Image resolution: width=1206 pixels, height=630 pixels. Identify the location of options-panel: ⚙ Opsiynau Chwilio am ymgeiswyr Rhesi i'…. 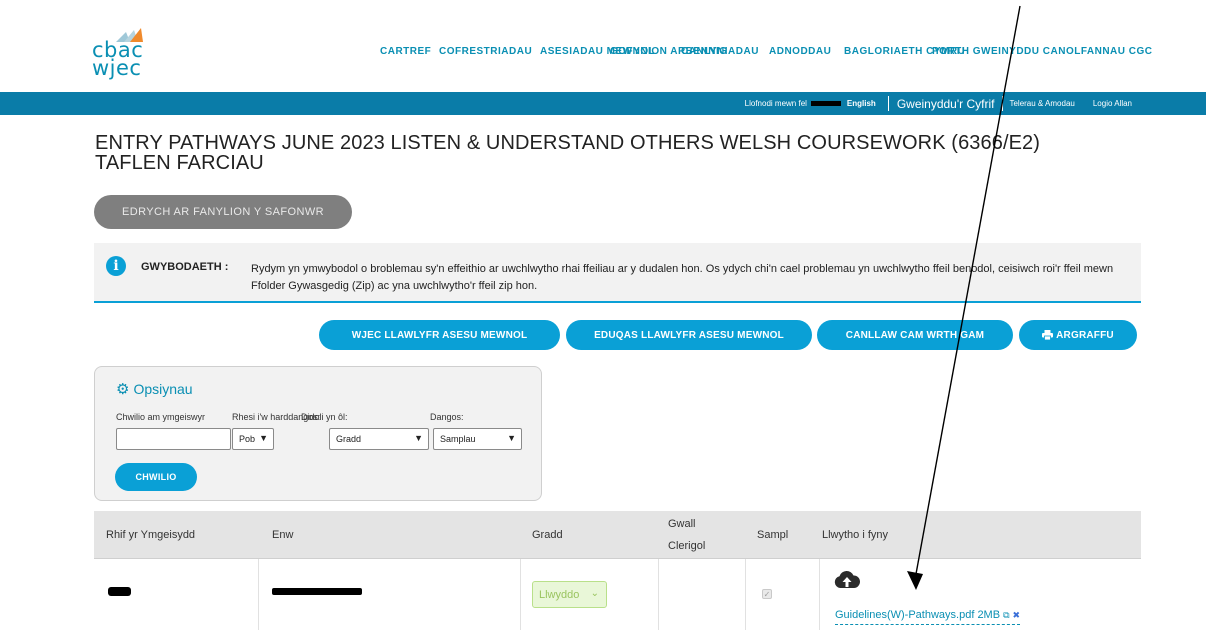
(318, 433).